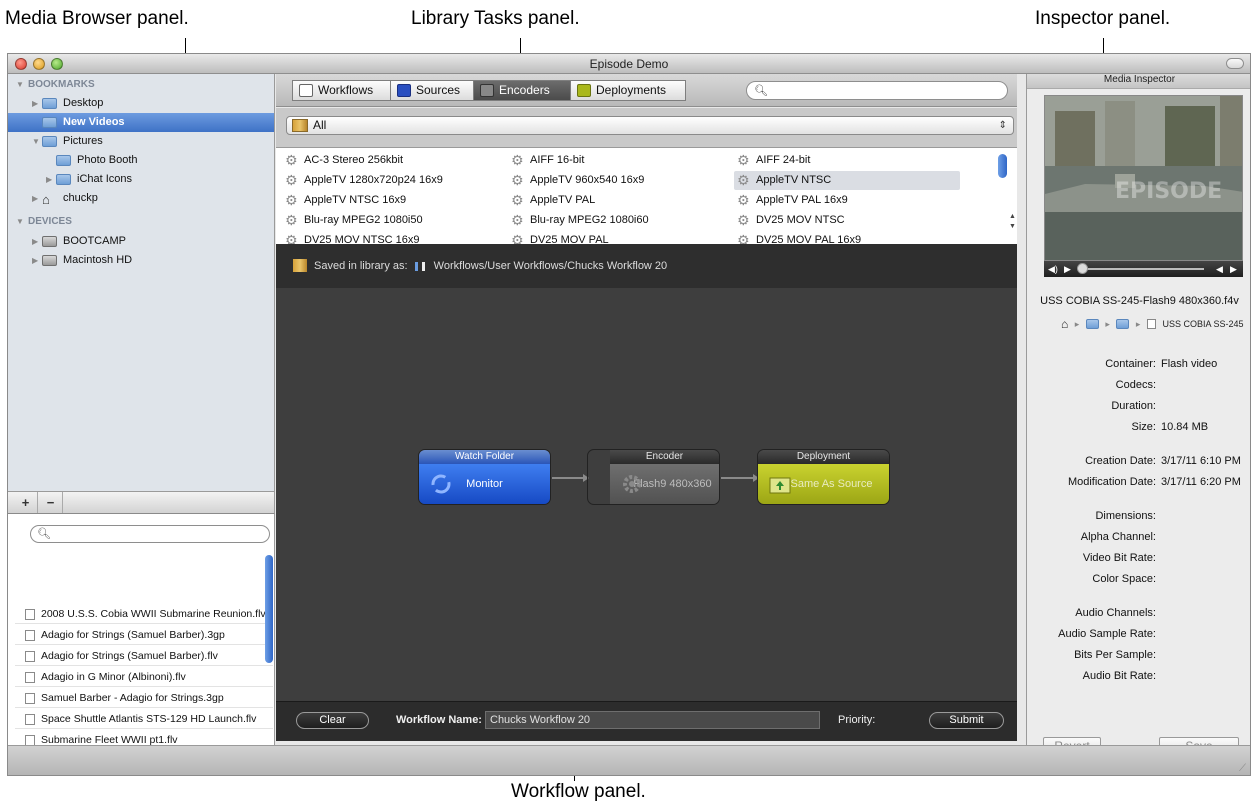 This screenshot has height=806, width=1252. What do you see at coordinates (569, 239) in the screenshot?
I see `encoder-label: DV25 MOV PAL` at bounding box center [569, 239].